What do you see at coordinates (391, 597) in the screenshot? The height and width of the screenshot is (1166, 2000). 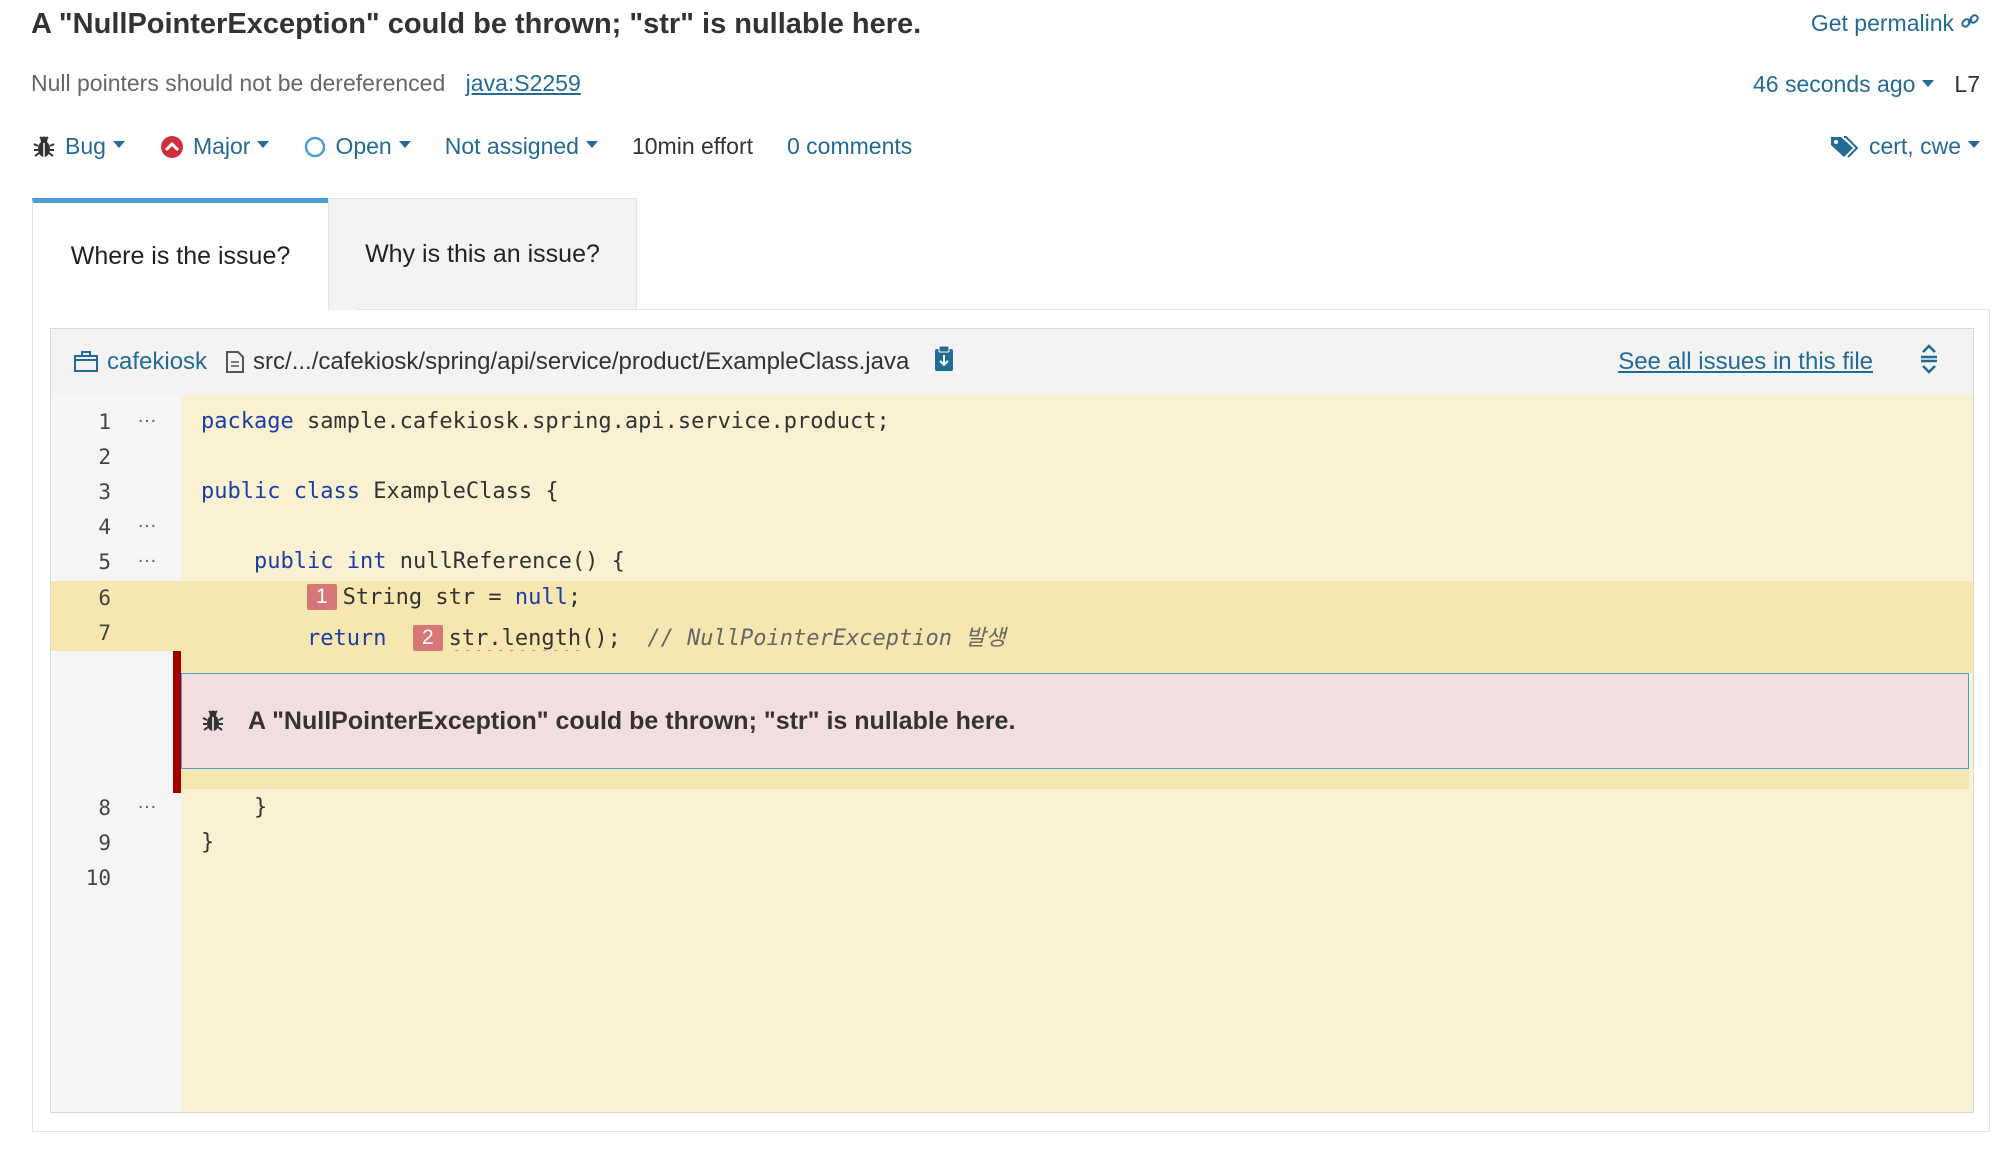 I see `code-text: 1 String str = null;` at bounding box center [391, 597].